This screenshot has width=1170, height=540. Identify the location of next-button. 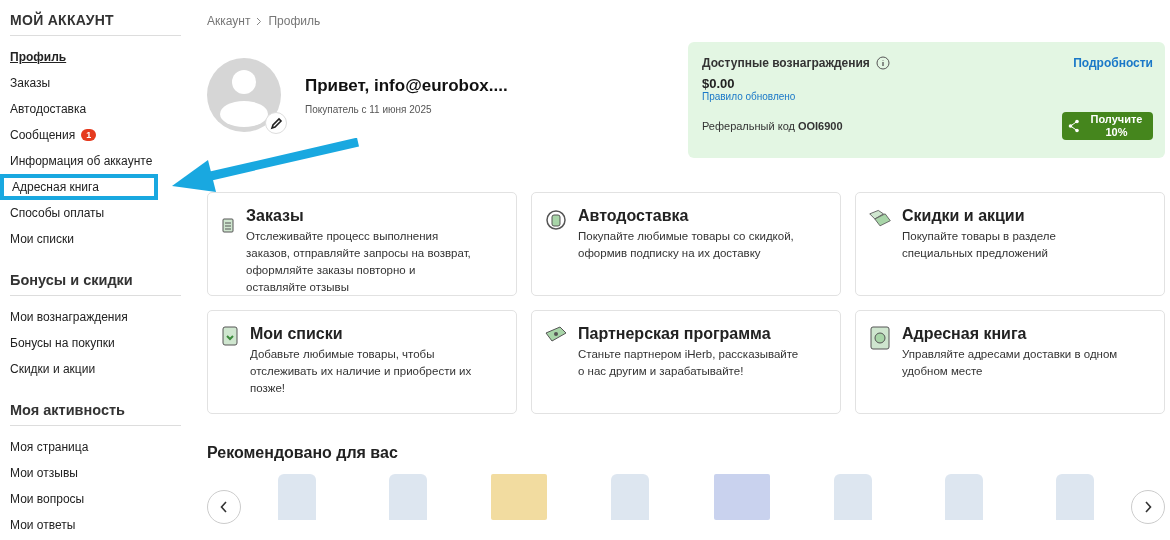
(1148, 507).